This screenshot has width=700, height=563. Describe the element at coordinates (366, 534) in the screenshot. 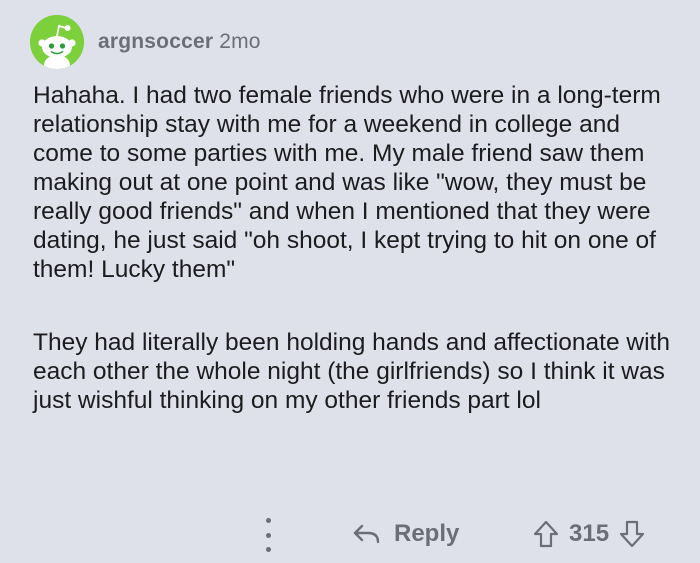

I see `reply-arrow-icon` at that location.